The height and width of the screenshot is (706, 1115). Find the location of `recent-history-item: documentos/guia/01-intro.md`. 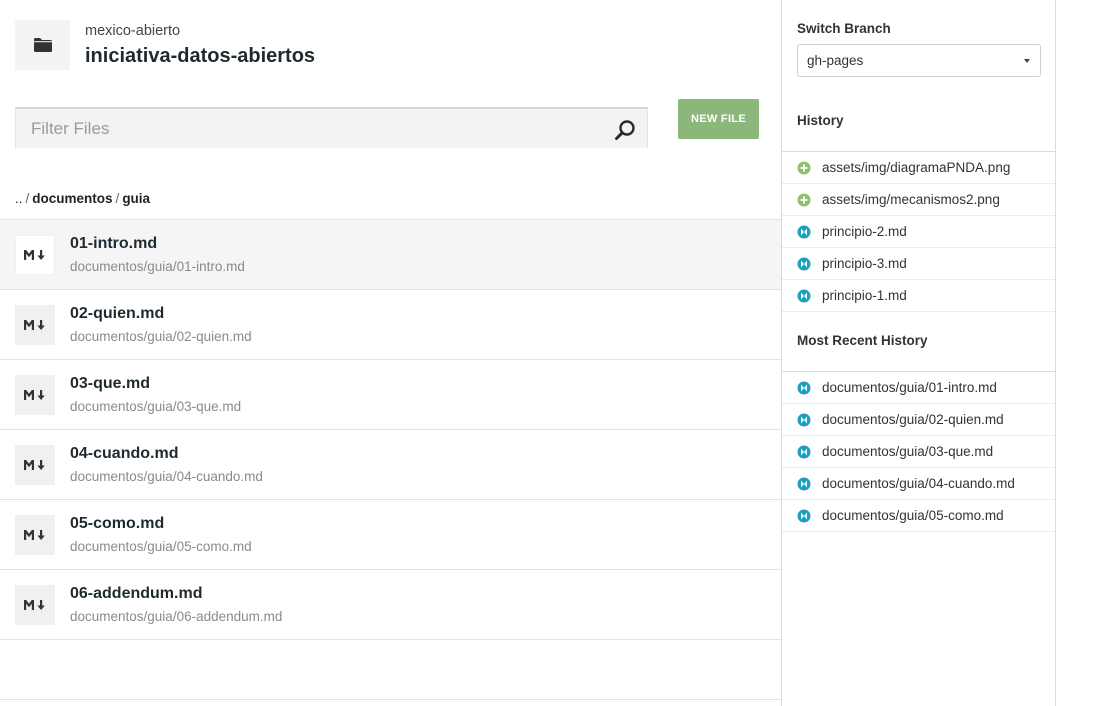

recent-history-item: documentos/guia/01-intro.md is located at coordinates (918, 388).